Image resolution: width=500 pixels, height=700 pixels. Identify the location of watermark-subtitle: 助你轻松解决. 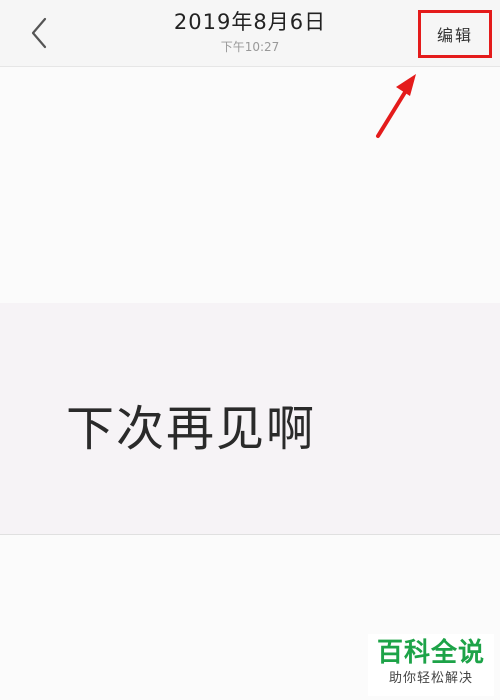
(430, 678).